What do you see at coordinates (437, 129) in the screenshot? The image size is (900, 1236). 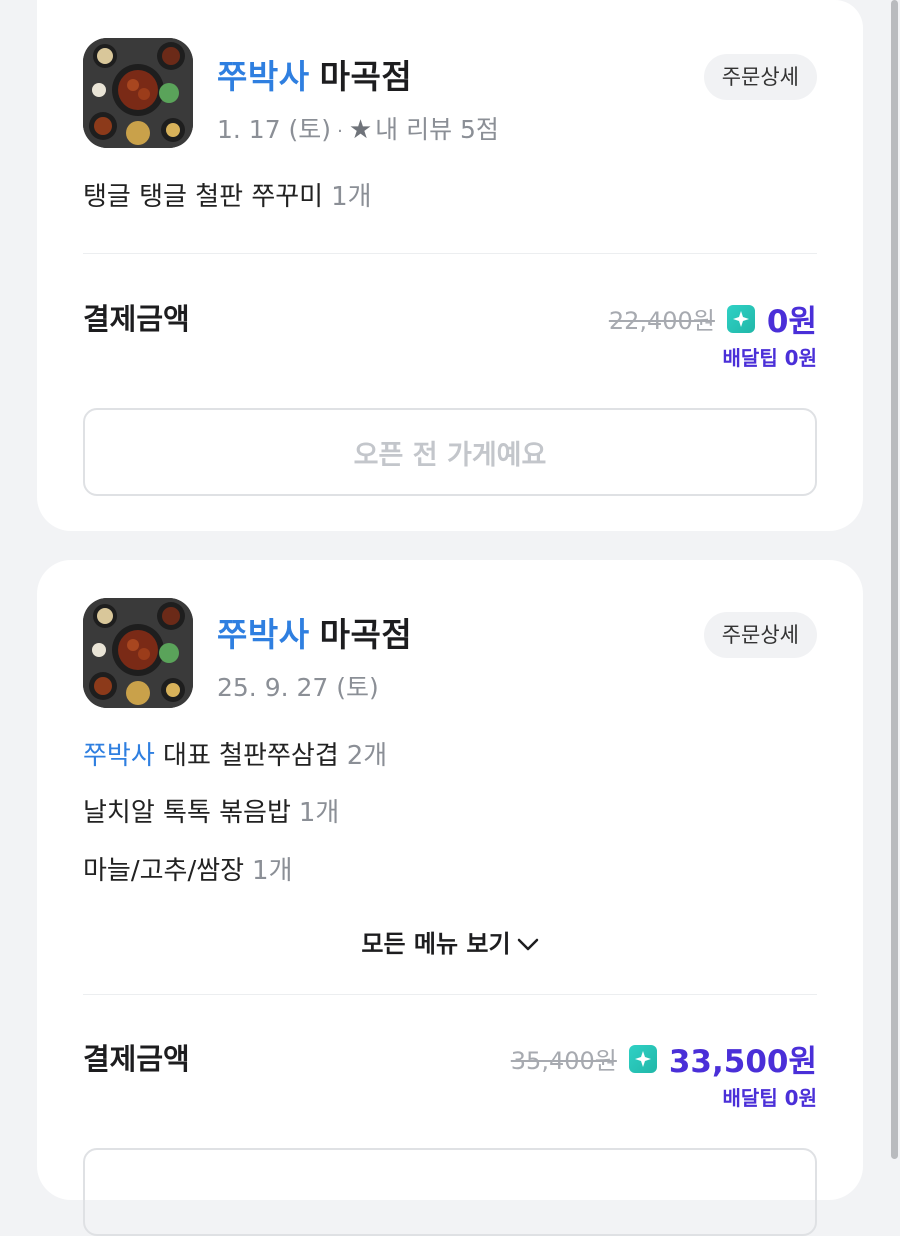 I see `my-review: 내 리뷰 5점` at bounding box center [437, 129].